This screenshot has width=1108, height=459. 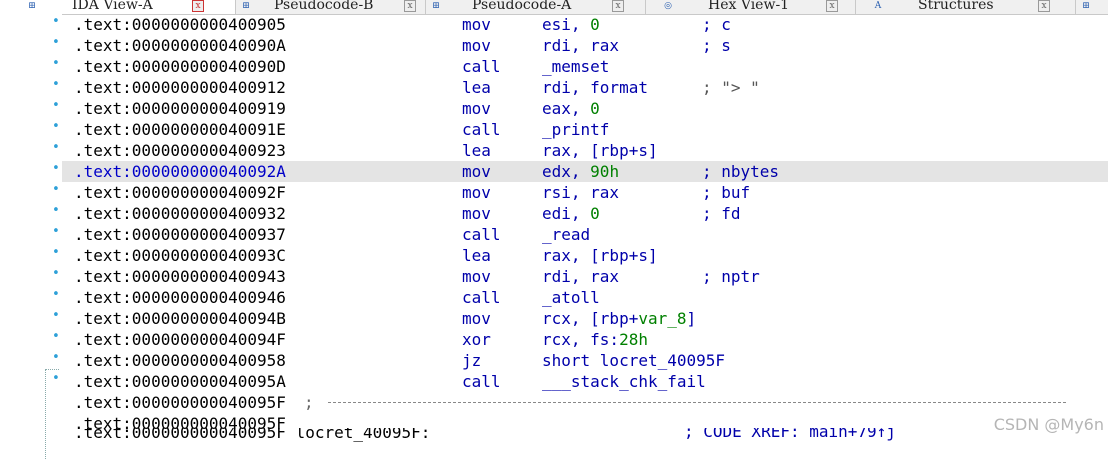 I want to click on listing-row: • .text:0000000000400932 mov edi, 0 ; fd, so click(x=580, y=213).